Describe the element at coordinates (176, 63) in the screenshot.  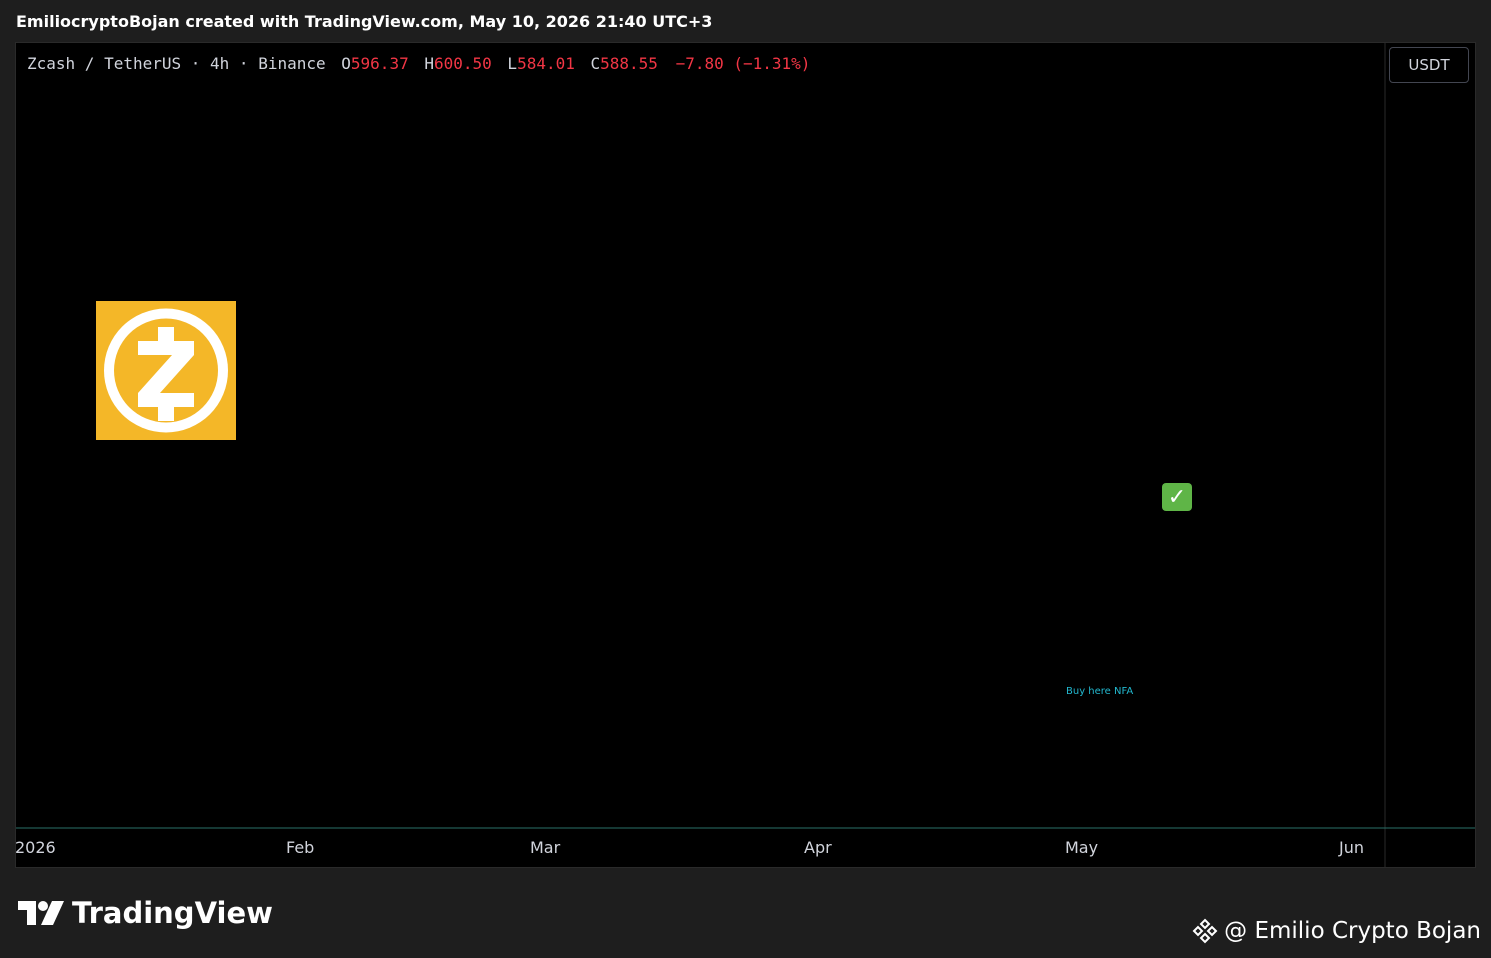
I see `symbol-title: Zcash / TetherUS · 4h · Binance` at that location.